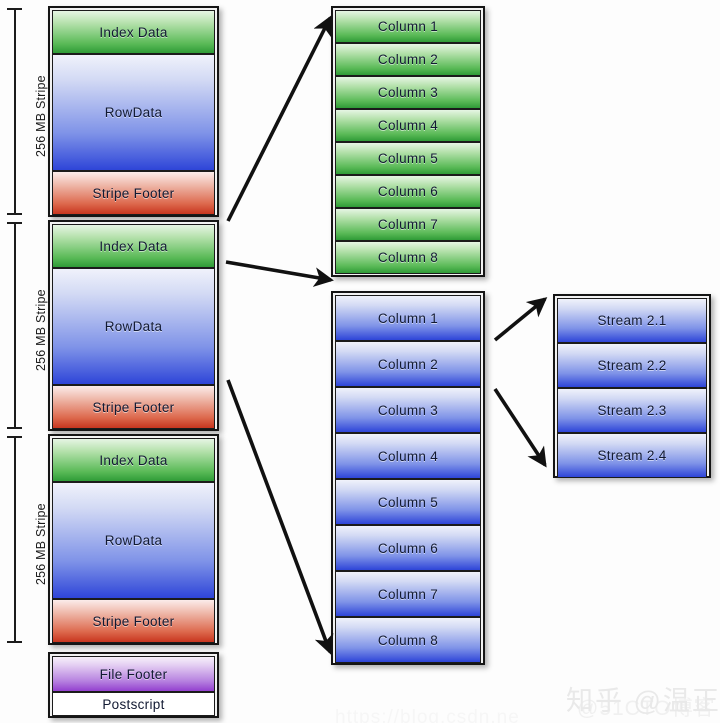  I want to click on row-column-item: Column 8, so click(408, 640).